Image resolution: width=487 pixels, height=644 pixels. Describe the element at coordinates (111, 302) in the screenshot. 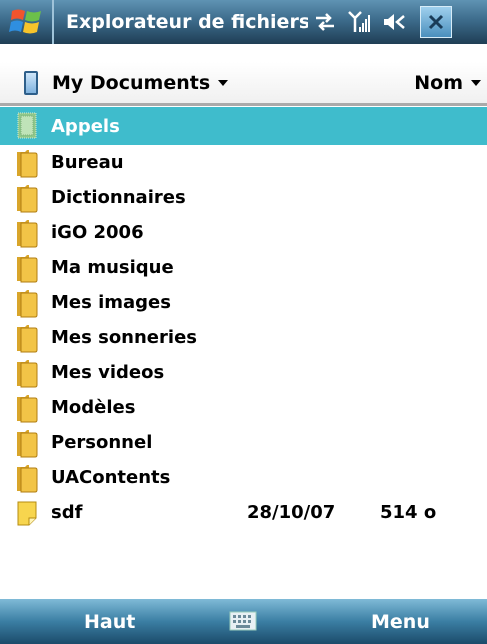

I see `item-name: Mes images` at that location.